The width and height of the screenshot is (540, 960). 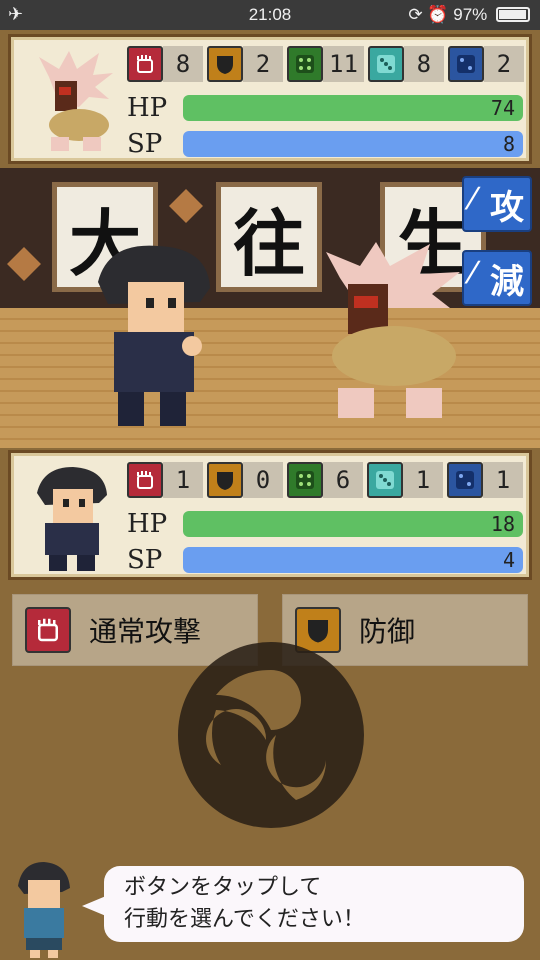 What do you see at coordinates (72, 519) in the screenshot?
I see `player-portrait` at bounding box center [72, 519].